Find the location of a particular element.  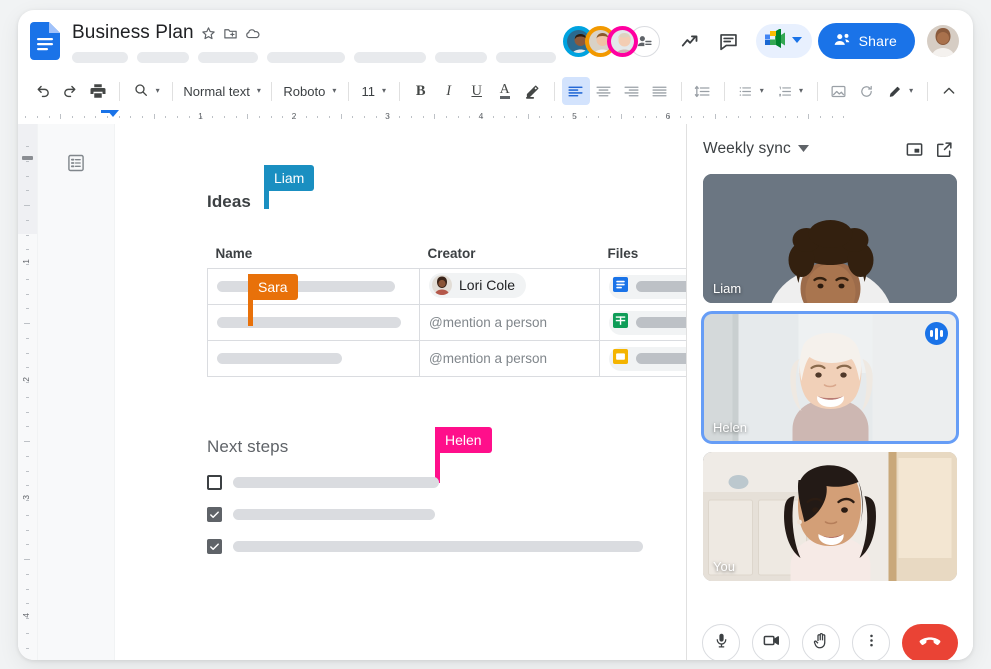

video-feed is located at coordinates (830, 516).